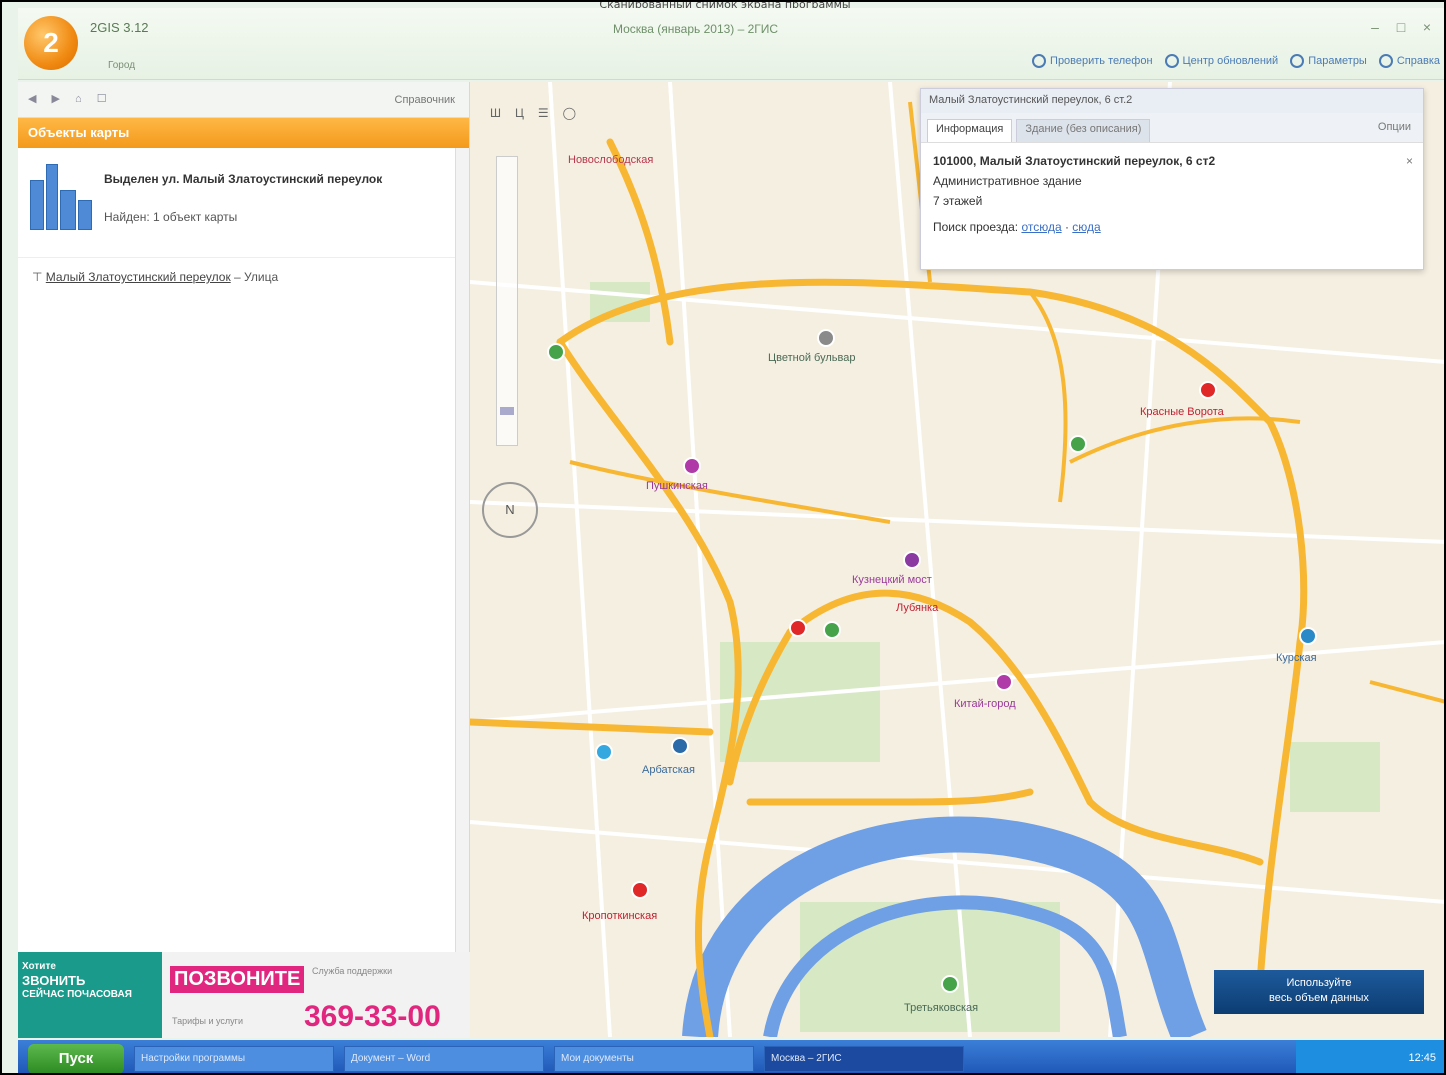 This screenshot has height=1075, width=1446. Describe the element at coordinates (864, 1058) in the screenshot. I see `taskbar-item-active: Москва – 2ГИС` at that location.